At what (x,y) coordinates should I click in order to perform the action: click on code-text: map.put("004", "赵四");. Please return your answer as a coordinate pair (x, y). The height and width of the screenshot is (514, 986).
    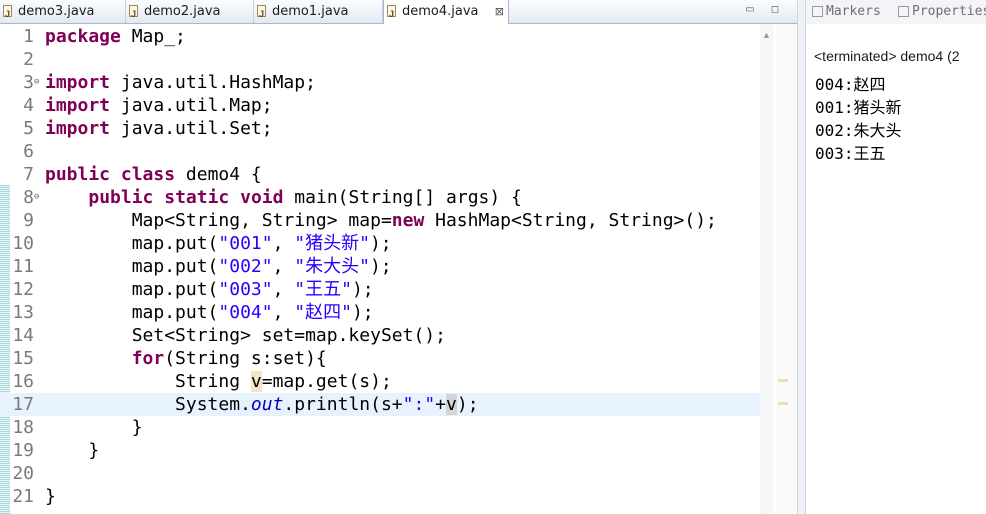
    Looking at the image, I should click on (209, 312).